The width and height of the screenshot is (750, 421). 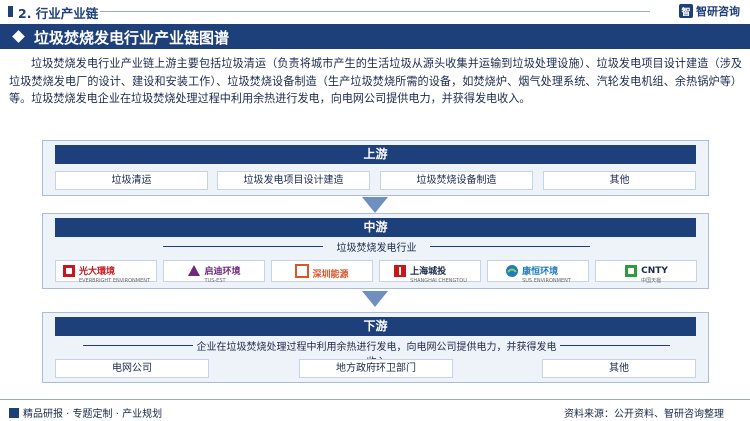 I want to click on top-divider, so click(x=375, y=11).